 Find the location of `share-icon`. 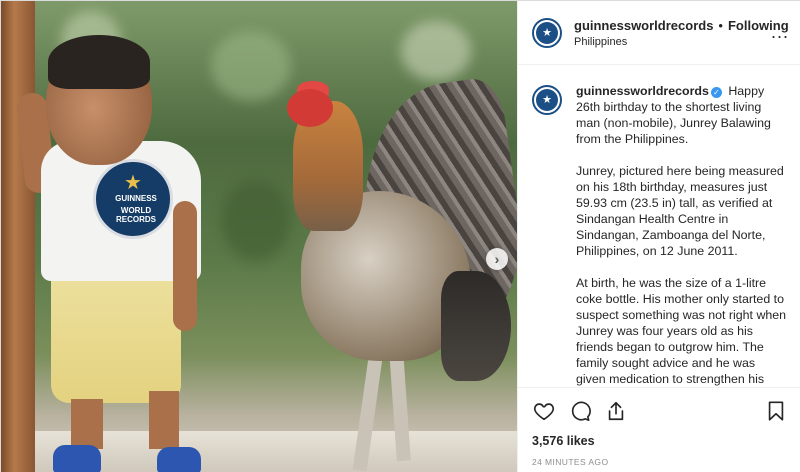

share-icon is located at coordinates (616, 411).